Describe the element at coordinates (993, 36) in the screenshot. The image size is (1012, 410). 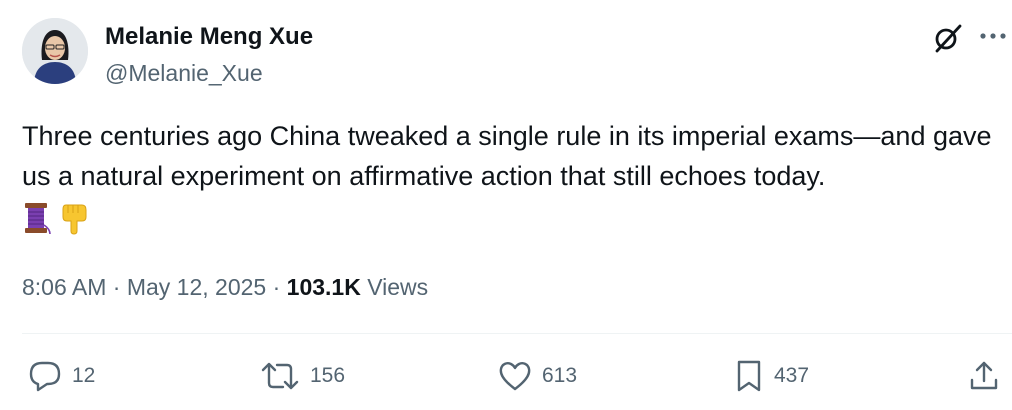
I see `more-options-icon` at that location.